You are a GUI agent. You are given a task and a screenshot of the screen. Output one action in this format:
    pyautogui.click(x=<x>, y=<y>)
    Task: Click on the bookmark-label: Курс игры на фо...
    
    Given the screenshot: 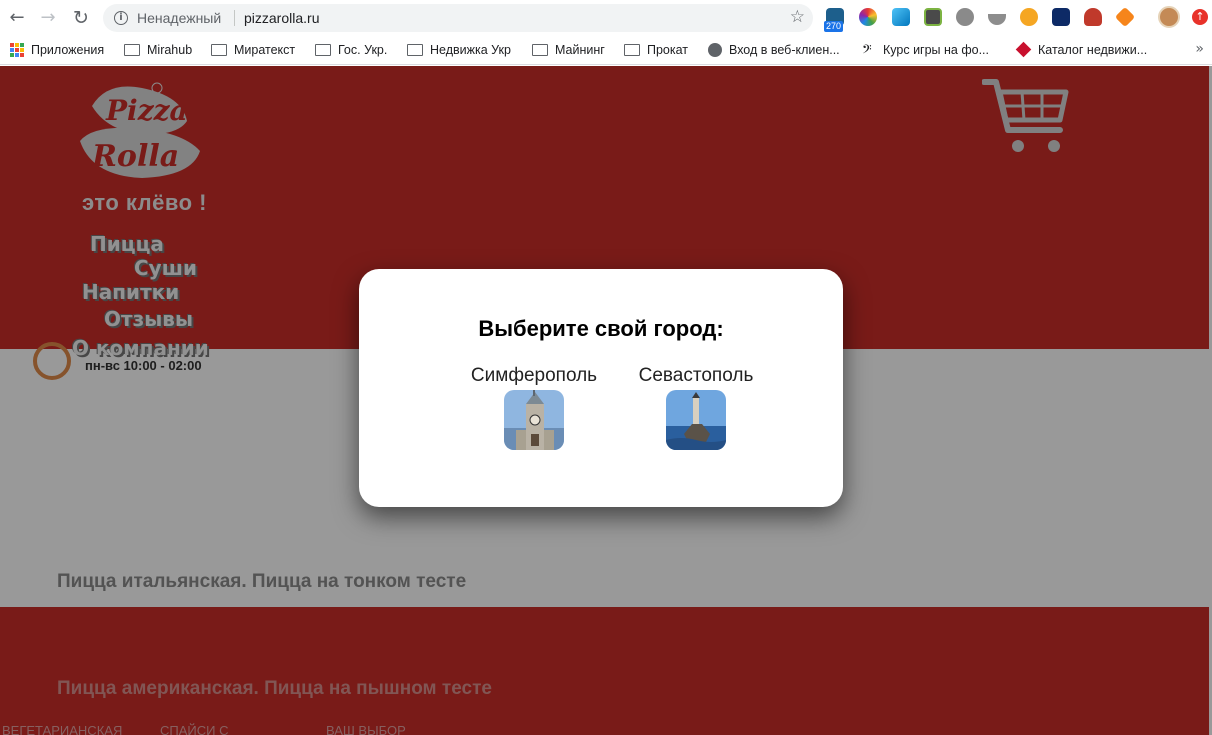 What is the action you would take?
    pyautogui.click(x=936, y=50)
    